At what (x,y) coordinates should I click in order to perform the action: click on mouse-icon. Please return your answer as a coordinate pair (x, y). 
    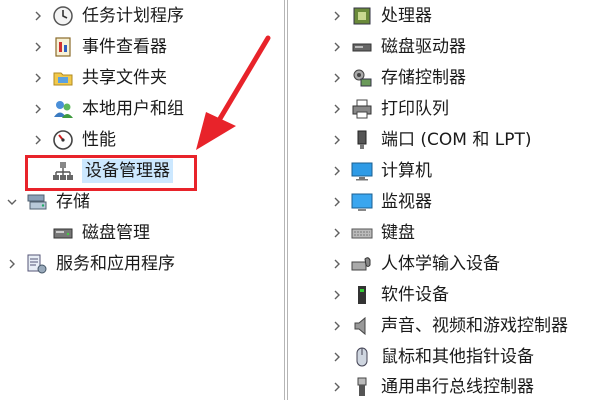
    Looking at the image, I should click on (362, 357).